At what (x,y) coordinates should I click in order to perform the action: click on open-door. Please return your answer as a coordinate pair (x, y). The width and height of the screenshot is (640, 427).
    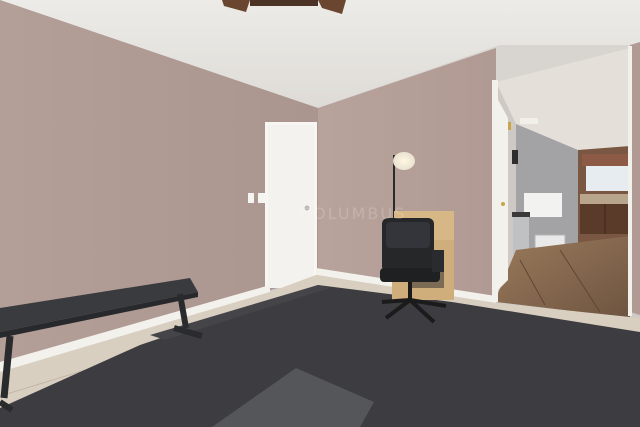
    Looking at the image, I should click on (502, 194).